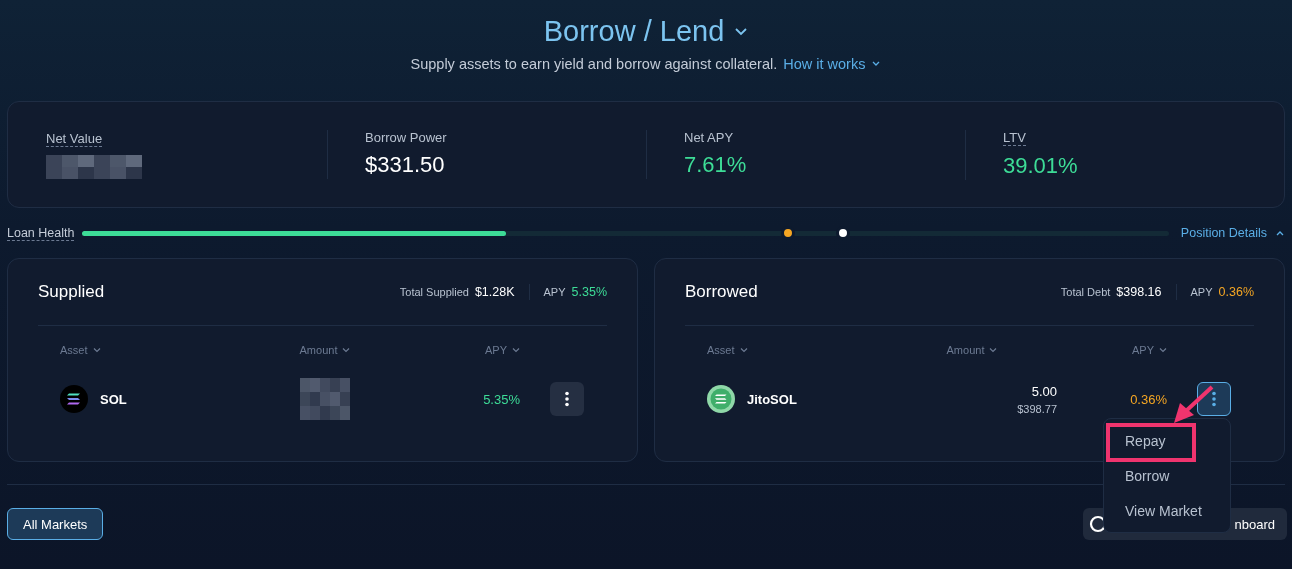 This screenshot has height=569, width=1292. Describe the element at coordinates (406, 137) in the screenshot. I see `stat-label: Borrow Power` at that location.